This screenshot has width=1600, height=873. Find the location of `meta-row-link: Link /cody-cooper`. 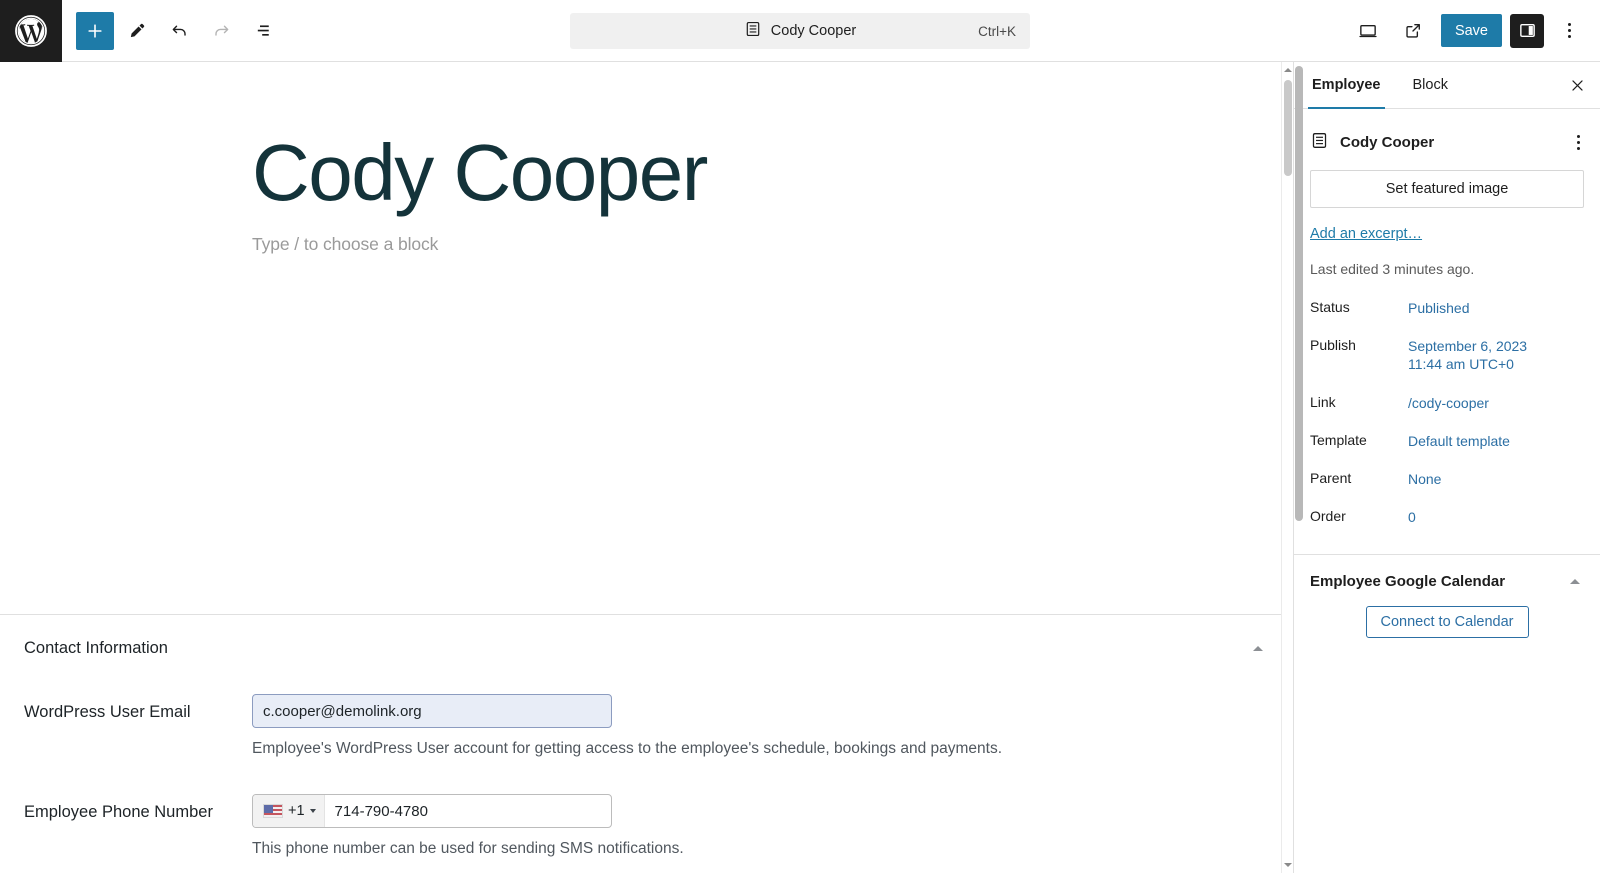

meta-row-link: Link /cody-cooper is located at coordinates (1447, 403).